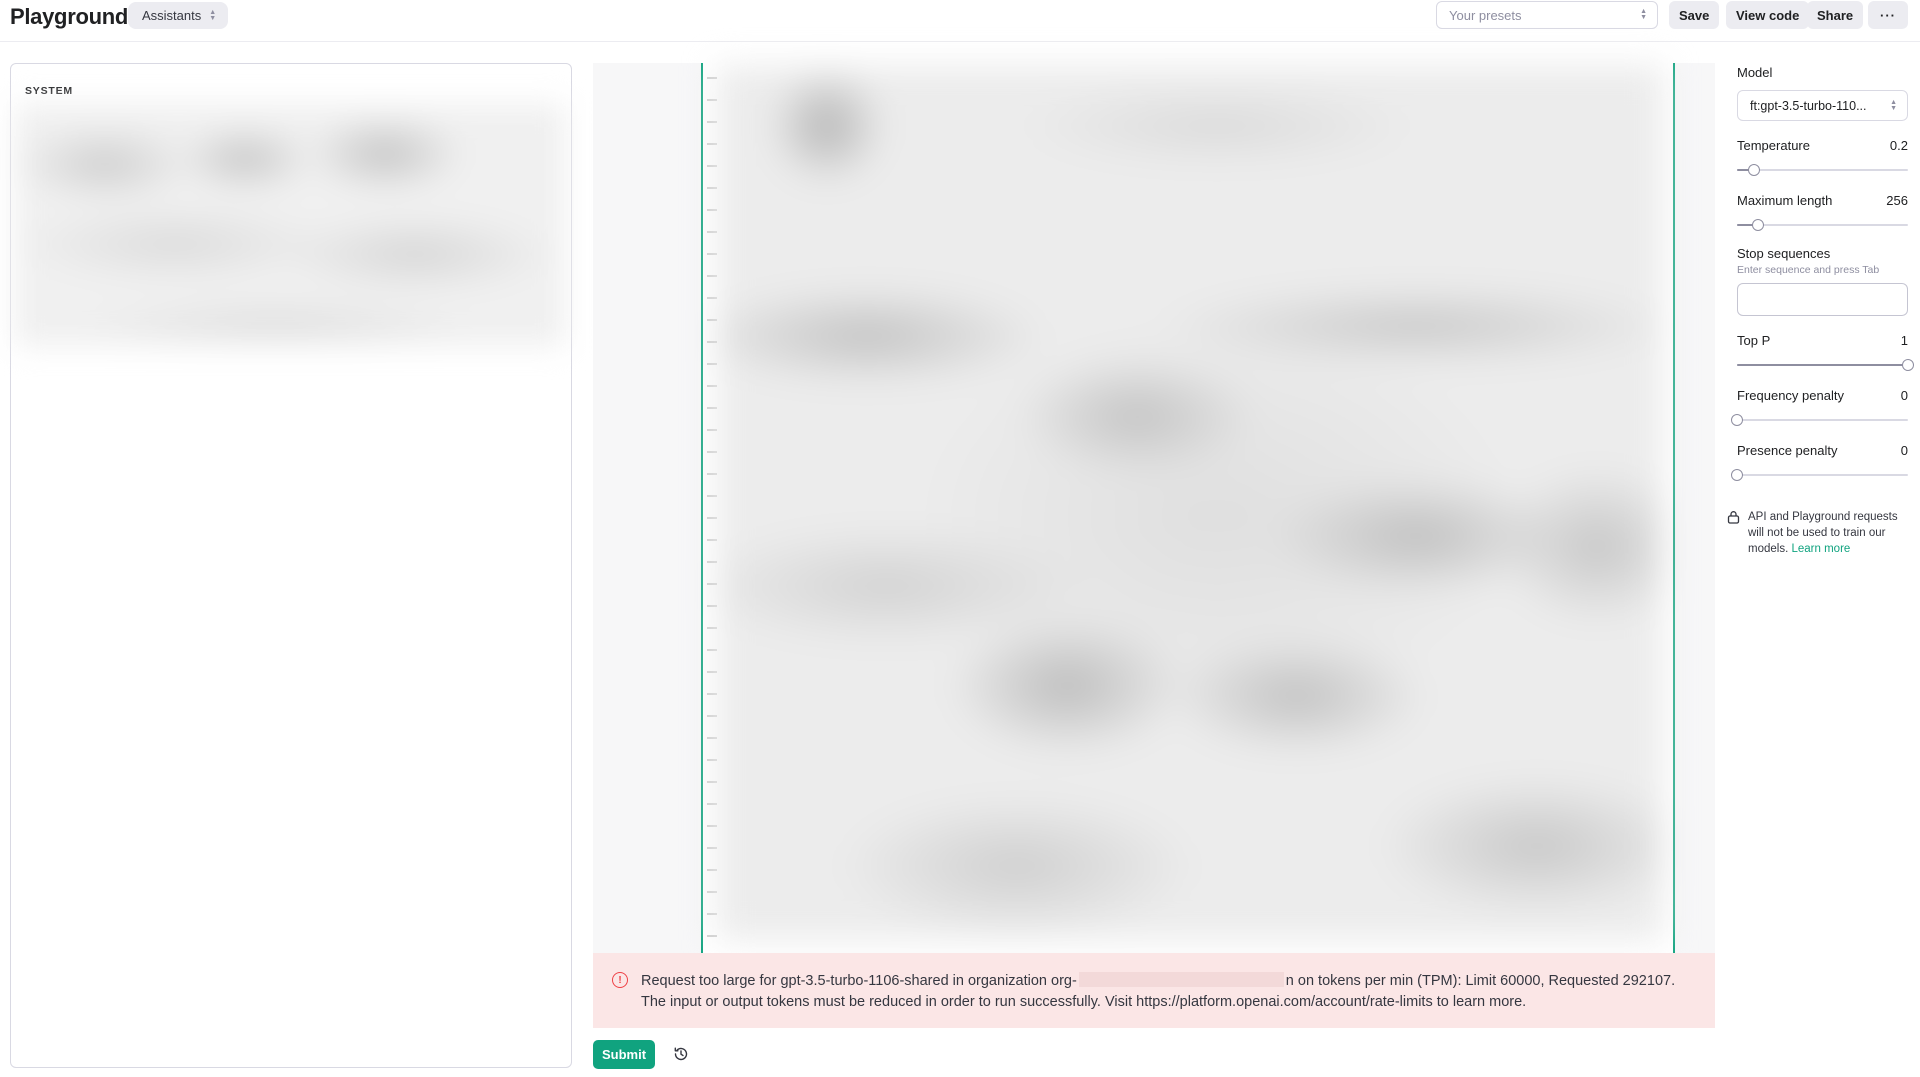  What do you see at coordinates (1784, 253) in the screenshot?
I see `stop-sequences-label: Stop sequences` at bounding box center [1784, 253].